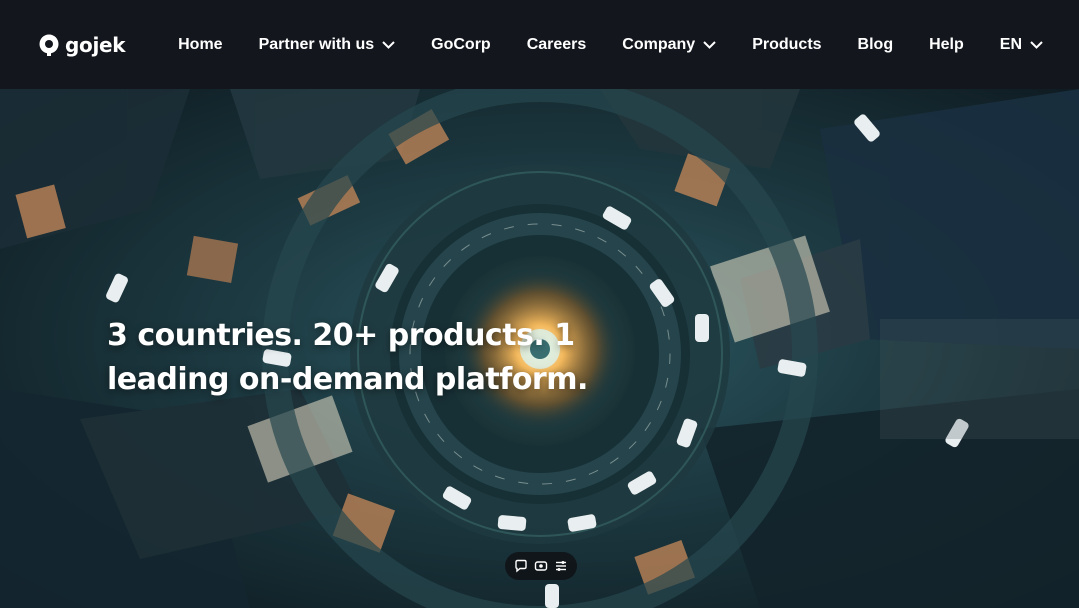  I want to click on nav-partner-label: Partner with us, so click(316, 44).